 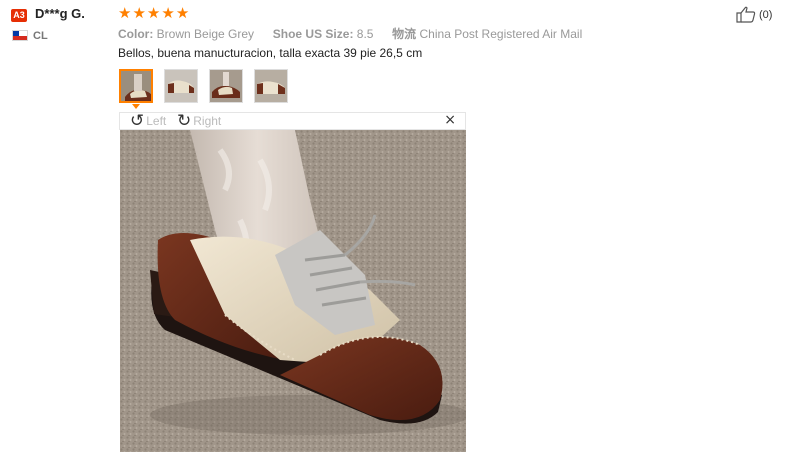 I want to click on attr-size-value: 8.5, so click(x=365, y=34).